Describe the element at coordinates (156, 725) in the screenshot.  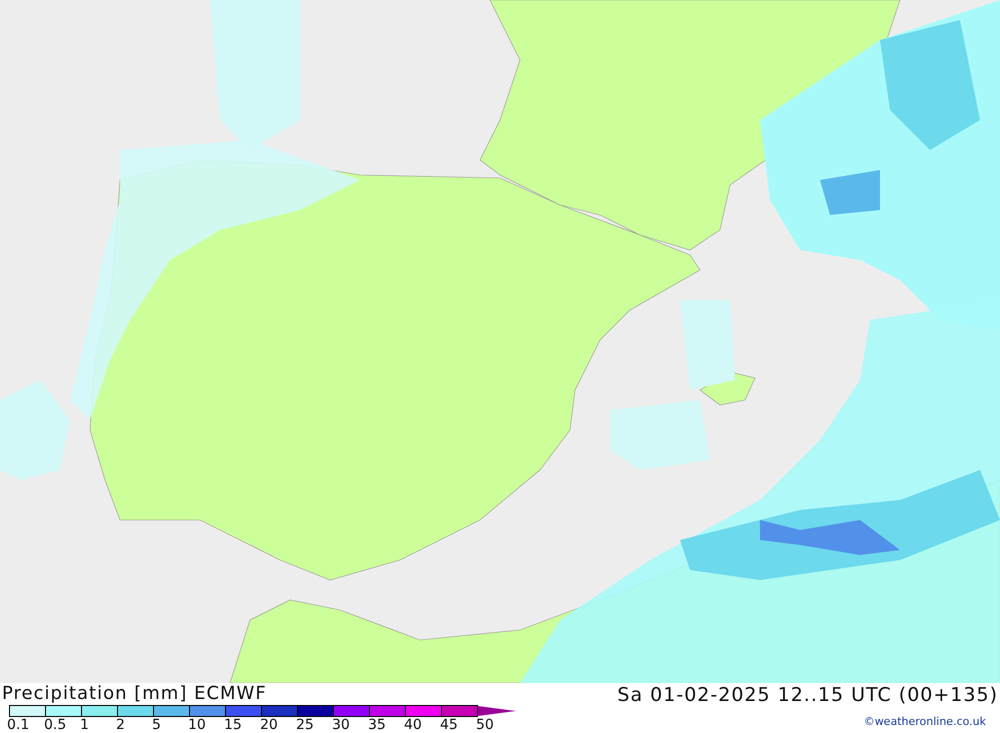
I see `legend-label: 5` at that location.